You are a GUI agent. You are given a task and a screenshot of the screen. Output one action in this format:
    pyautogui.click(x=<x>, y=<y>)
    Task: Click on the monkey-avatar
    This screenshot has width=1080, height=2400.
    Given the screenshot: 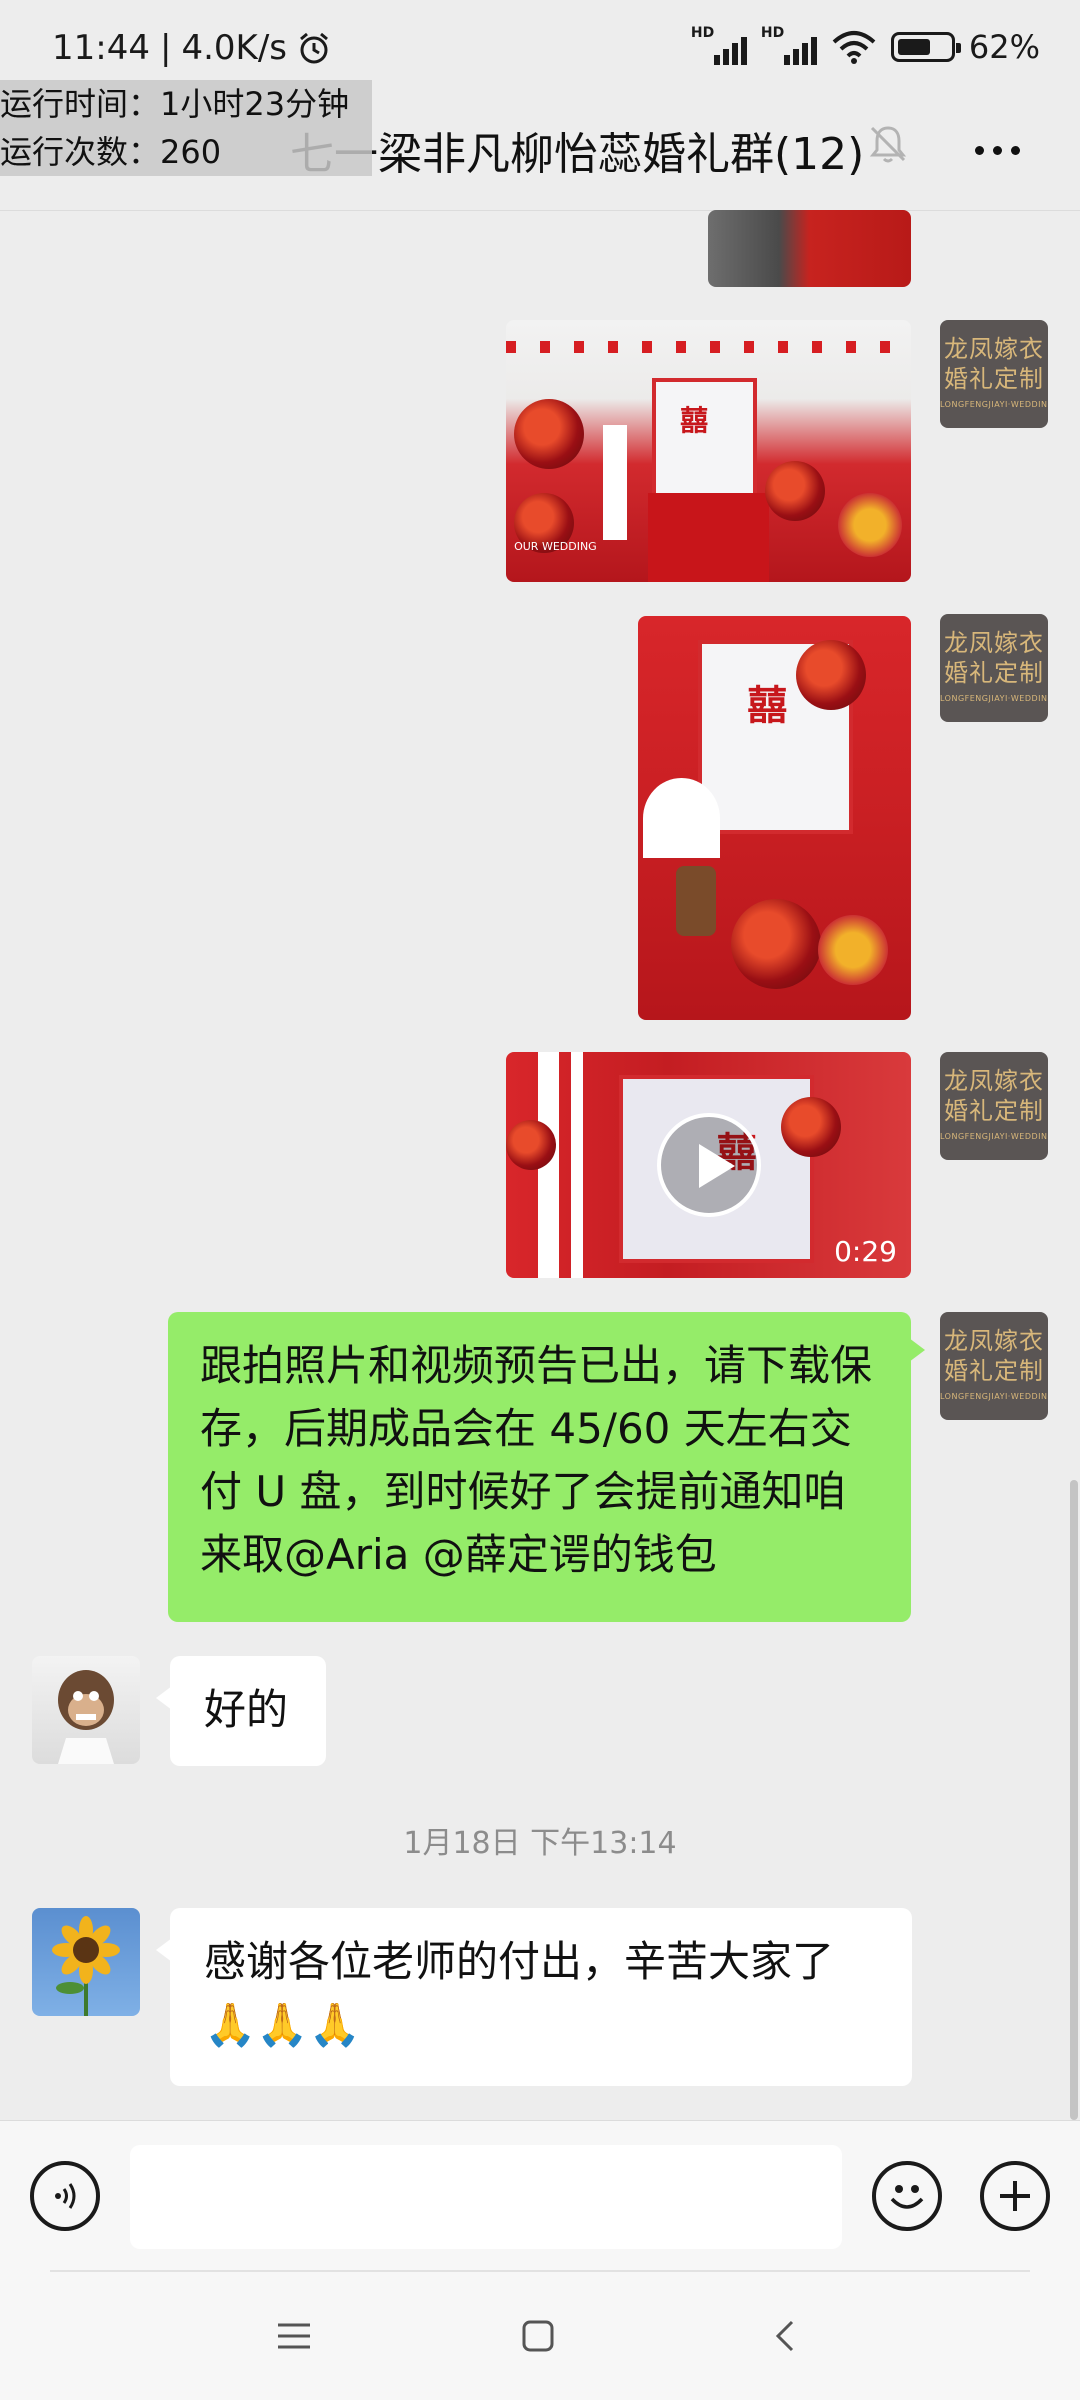 What is the action you would take?
    pyautogui.click(x=86, y=1710)
    